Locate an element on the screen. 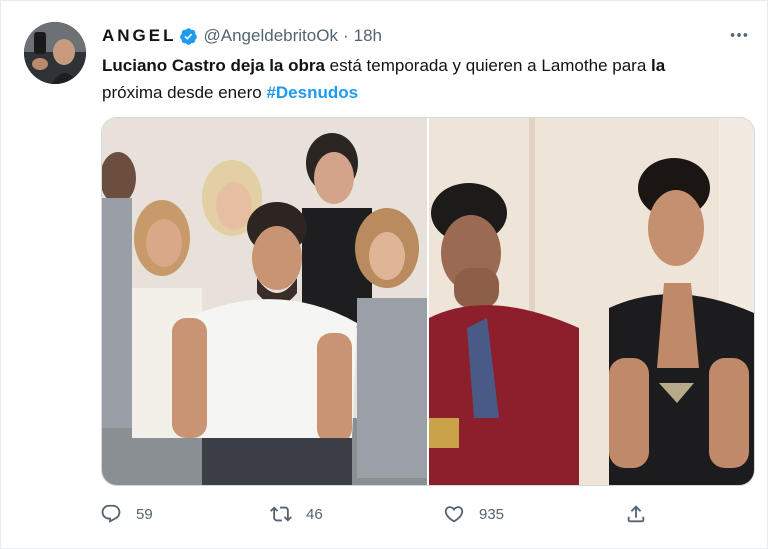 The width and height of the screenshot is (768, 549). more-icon-glyph is located at coordinates (739, 35).